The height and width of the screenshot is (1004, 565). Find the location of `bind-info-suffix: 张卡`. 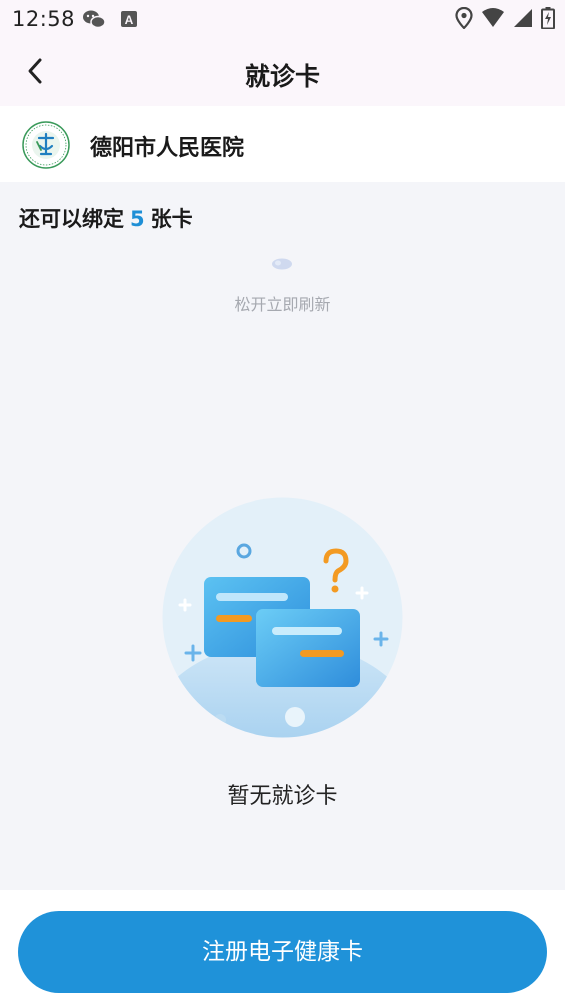

bind-info-suffix: 张卡 is located at coordinates (171, 219).